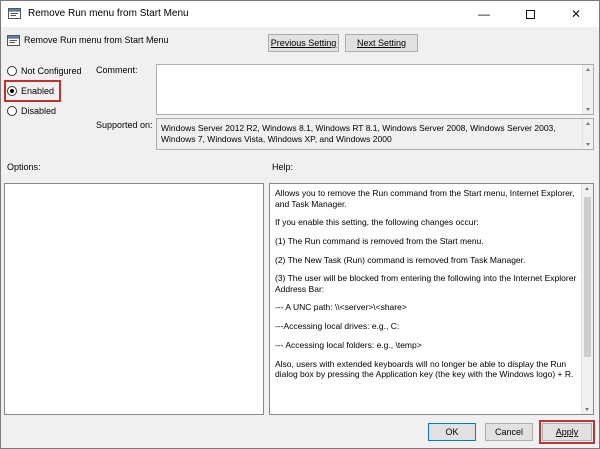  I want to click on comment-textarea, so click(375, 89).